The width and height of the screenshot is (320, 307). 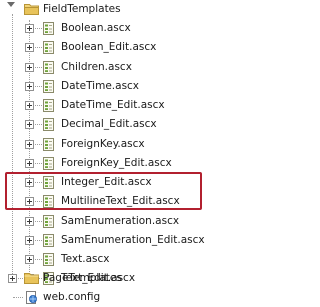 I want to click on tree-item-field-templates: FieldTemplates, so click(x=103, y=9).